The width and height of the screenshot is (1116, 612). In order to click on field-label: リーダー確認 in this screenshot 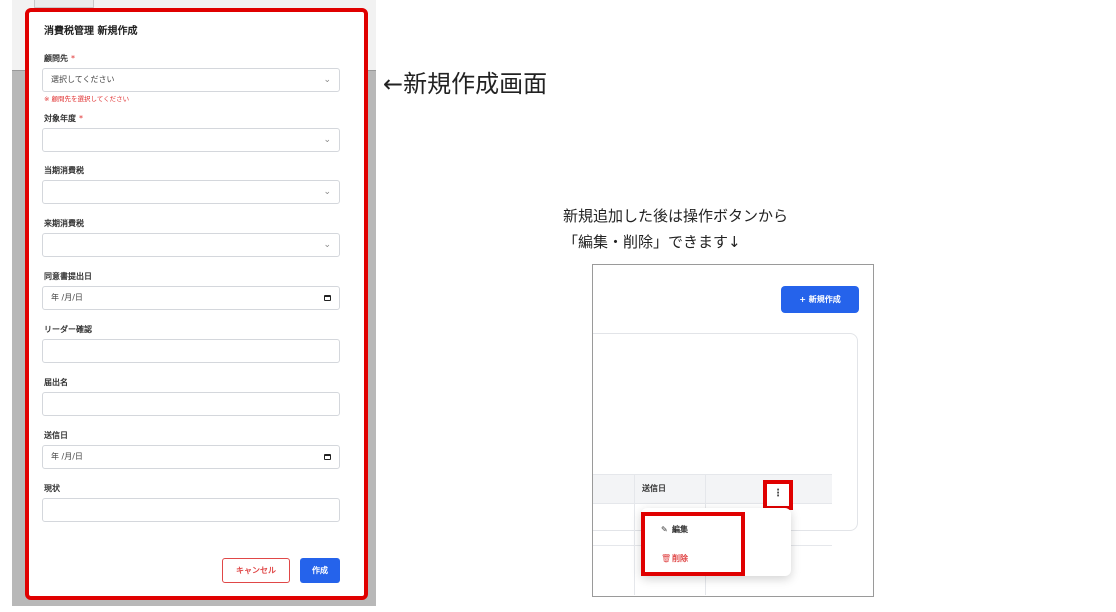, I will do `click(68, 329)`.